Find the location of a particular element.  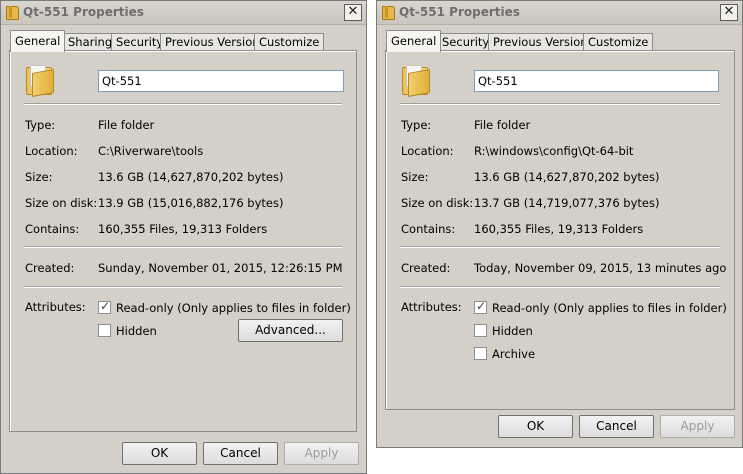

location-value: R:\windows\config\Qt-64-bit is located at coordinates (554, 151).